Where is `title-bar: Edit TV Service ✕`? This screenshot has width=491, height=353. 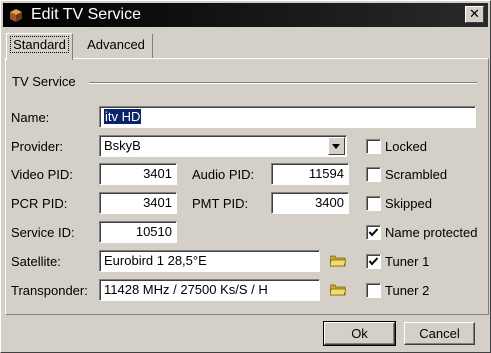 title-bar: Edit TV Service ✕ is located at coordinates (245, 15).